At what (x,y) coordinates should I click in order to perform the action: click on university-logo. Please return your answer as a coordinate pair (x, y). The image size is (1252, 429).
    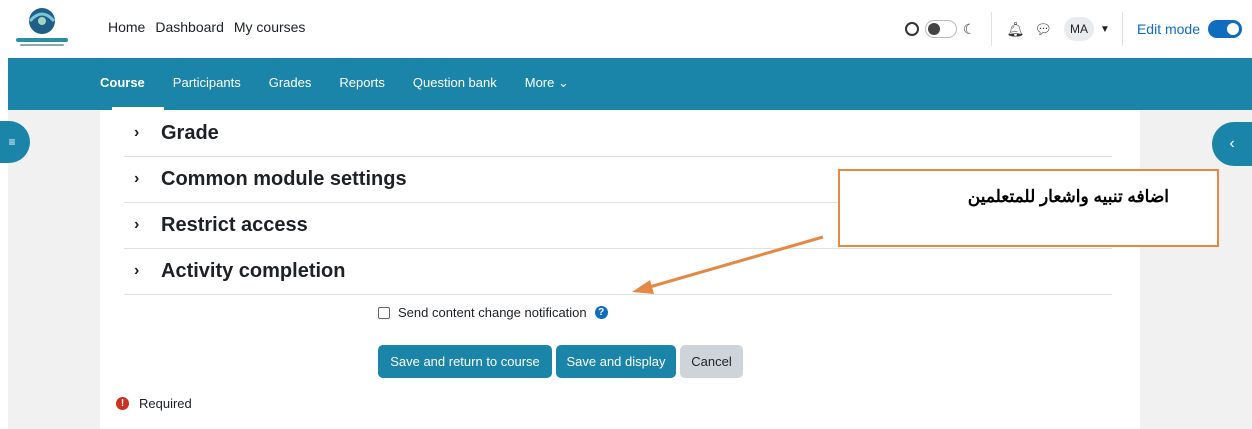
    Looking at the image, I should click on (42, 27).